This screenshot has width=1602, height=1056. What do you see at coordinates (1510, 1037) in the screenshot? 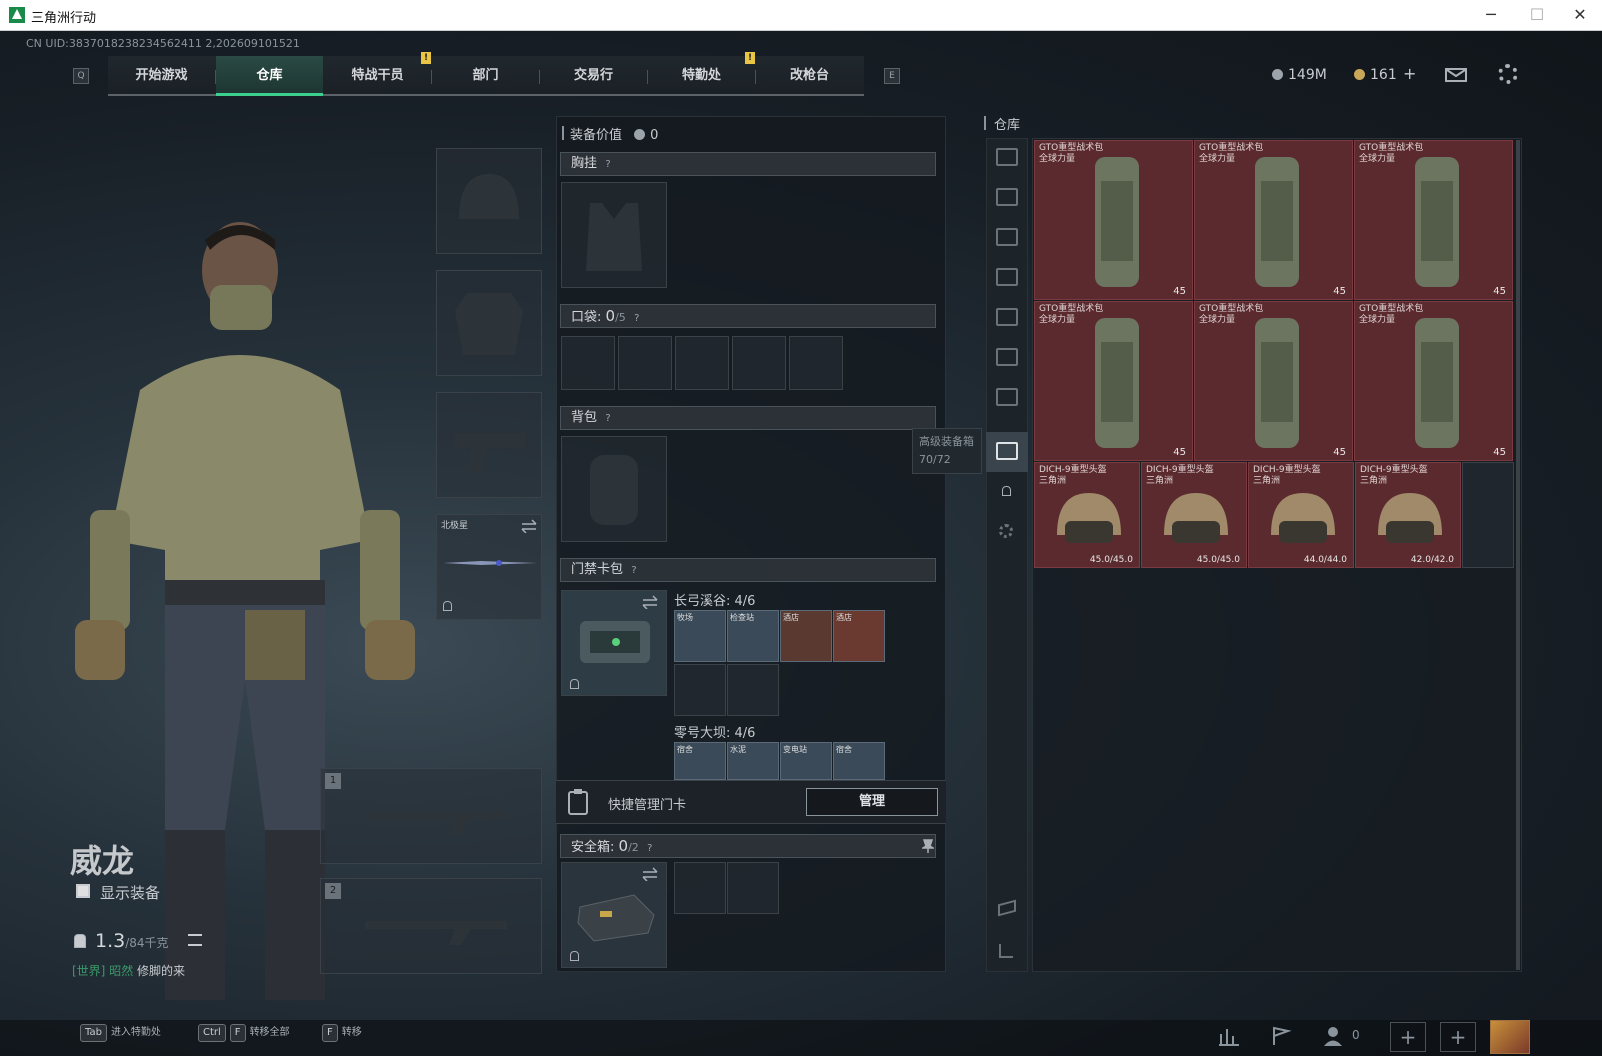
I see `player-avatar` at bounding box center [1510, 1037].